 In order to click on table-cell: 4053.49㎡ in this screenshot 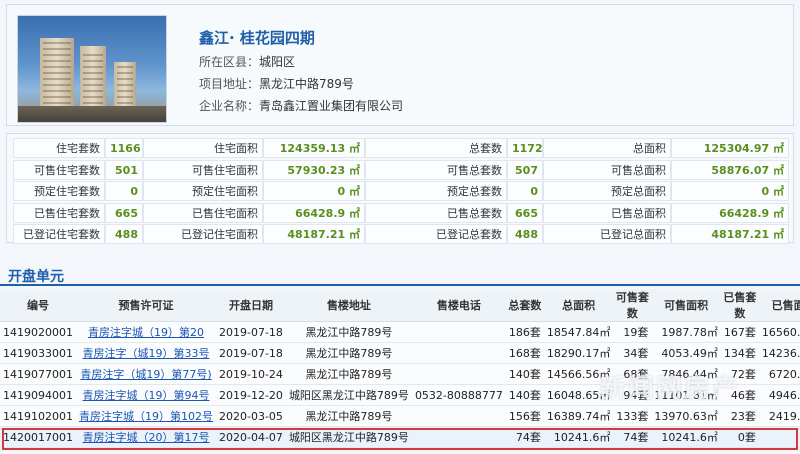, I will do `click(686, 353)`.